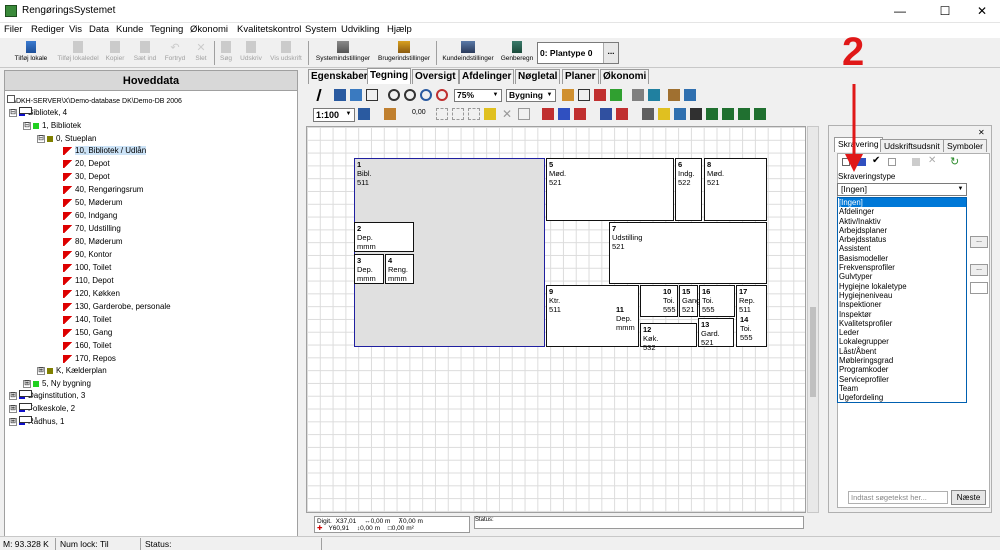 This screenshot has height=550, width=1000. What do you see at coordinates (105, 151) in the screenshot?
I see `tree-node: 10, Bibliotek / Udlån` at bounding box center [105, 151].